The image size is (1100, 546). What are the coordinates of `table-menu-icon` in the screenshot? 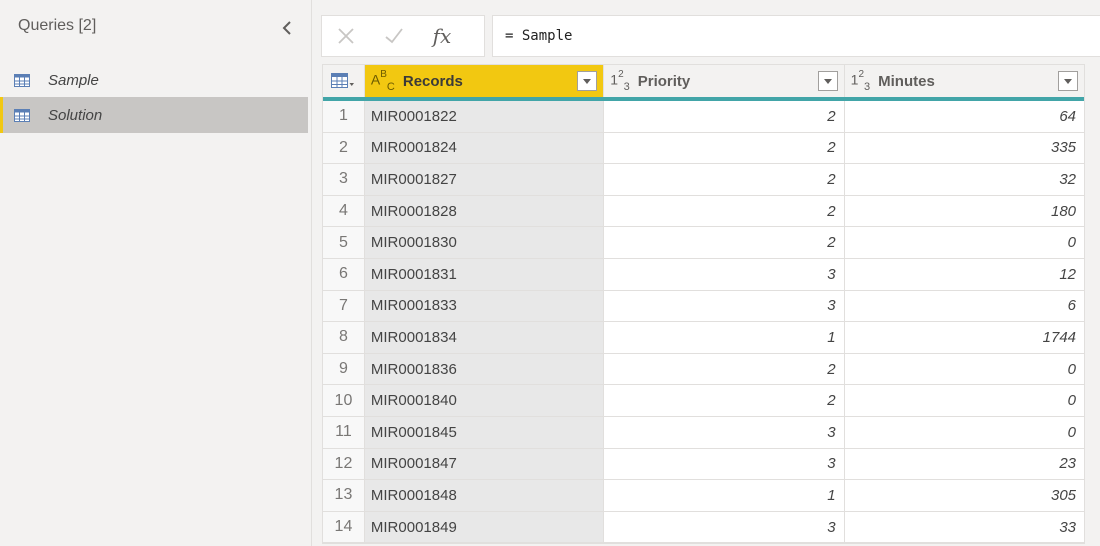 It's located at (343, 80).